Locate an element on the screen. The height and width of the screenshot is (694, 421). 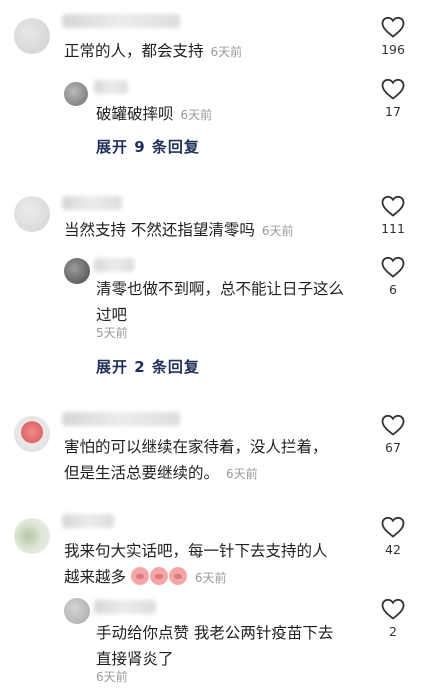
reply-body-line1: 清零也做不到啊，总不能让日子这么 is located at coordinates (220, 289).